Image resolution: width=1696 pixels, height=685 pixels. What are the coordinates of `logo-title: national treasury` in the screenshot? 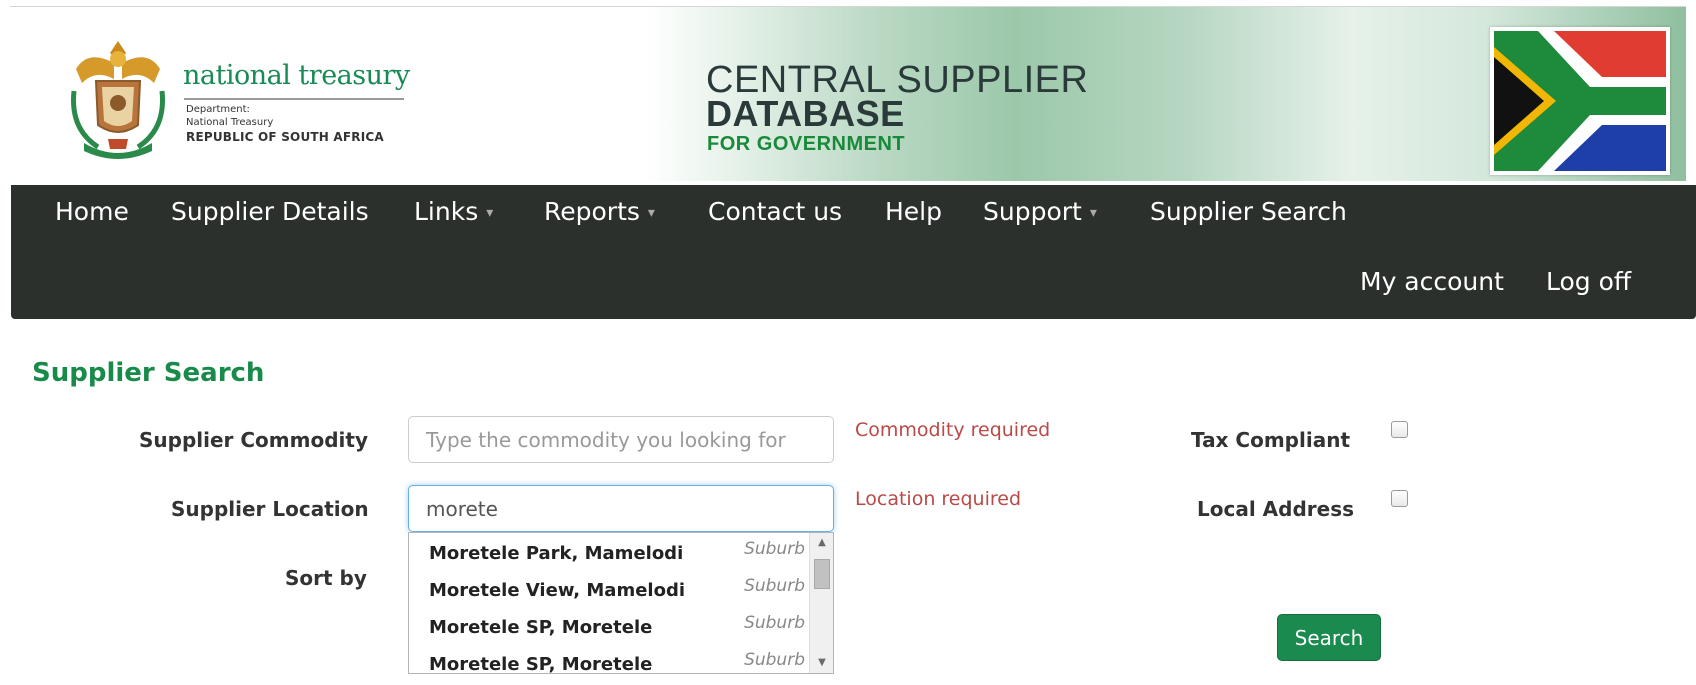 It's located at (296, 75).